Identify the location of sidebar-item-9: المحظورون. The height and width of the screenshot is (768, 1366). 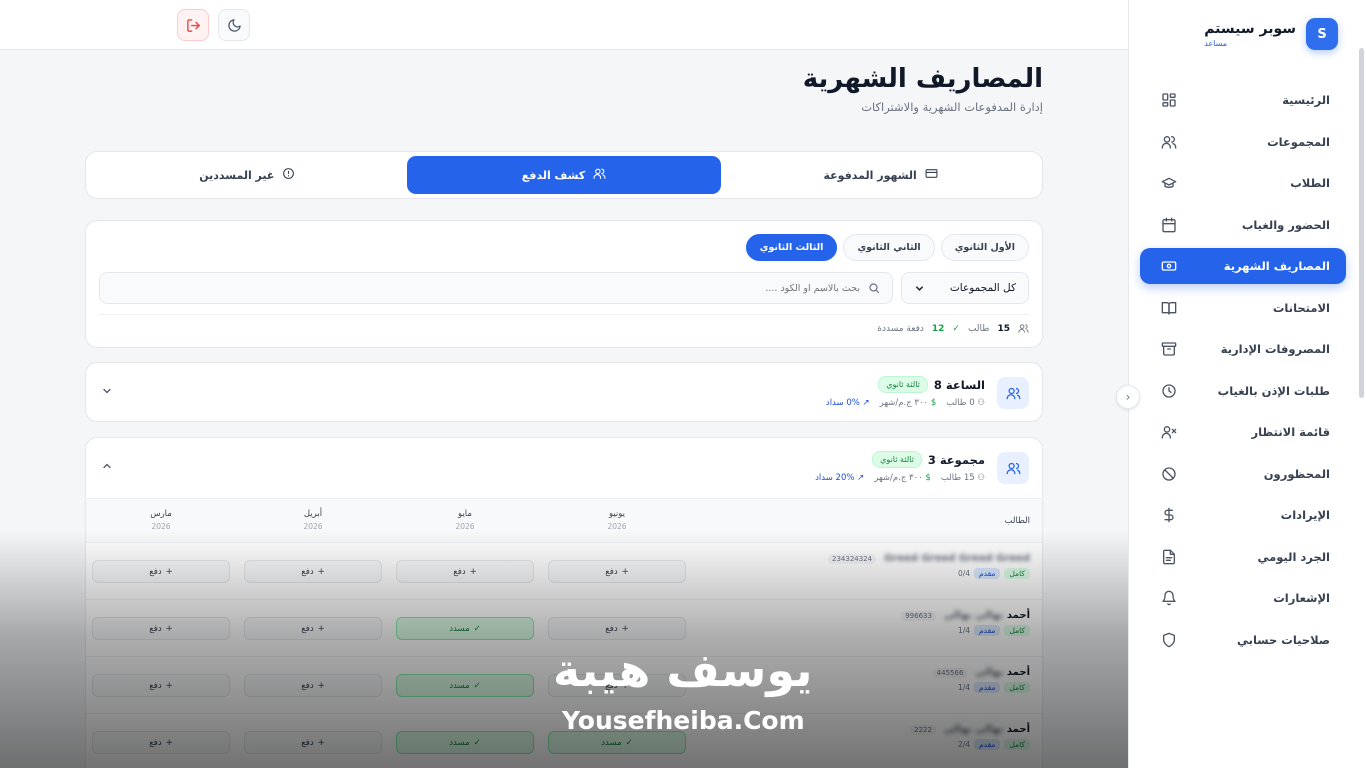
(1243, 474).